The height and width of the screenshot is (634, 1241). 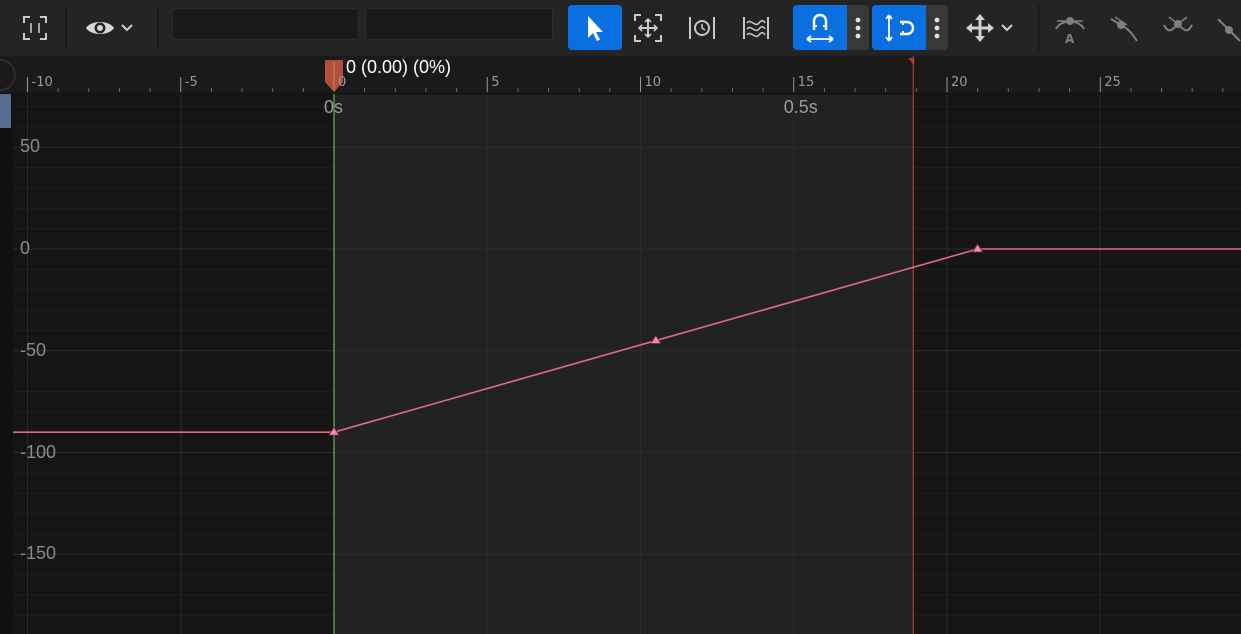 I want to click on ruler-frame-label: 20, so click(x=959, y=82).